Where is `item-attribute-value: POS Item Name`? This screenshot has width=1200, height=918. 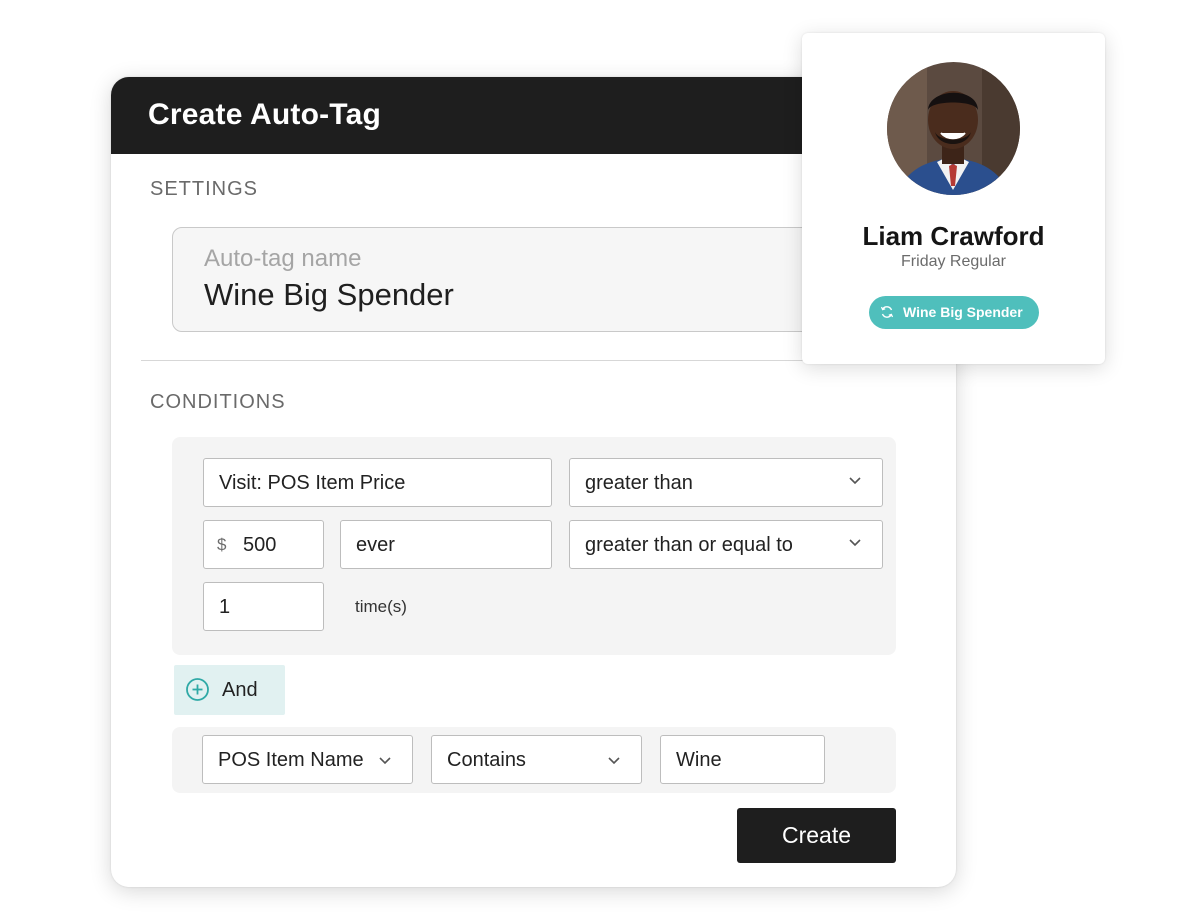 item-attribute-value: POS Item Name is located at coordinates (291, 760).